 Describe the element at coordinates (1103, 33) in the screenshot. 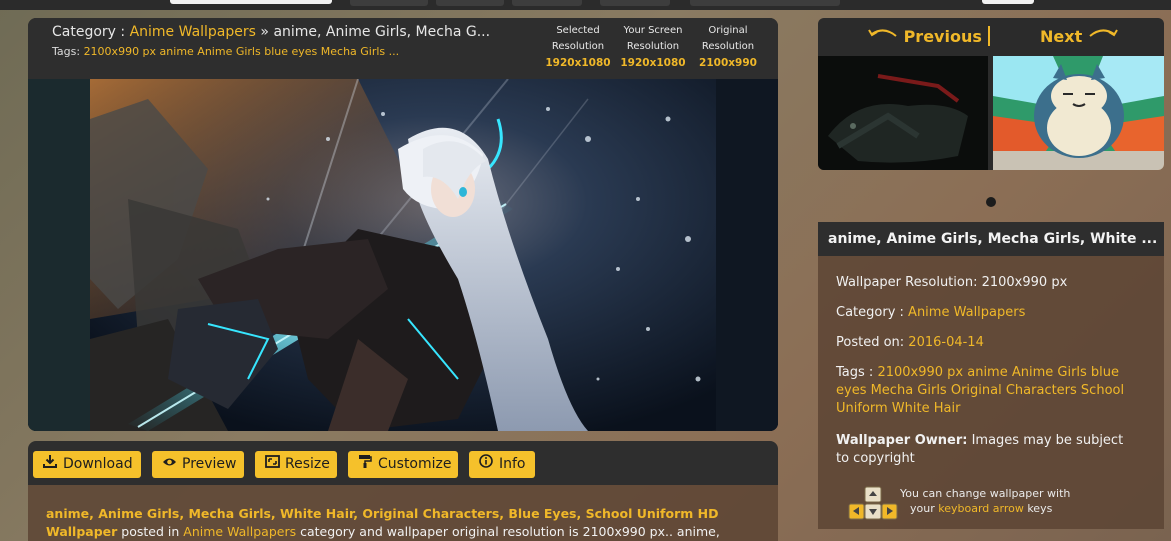

I see `curved-arrow-right-icon` at that location.